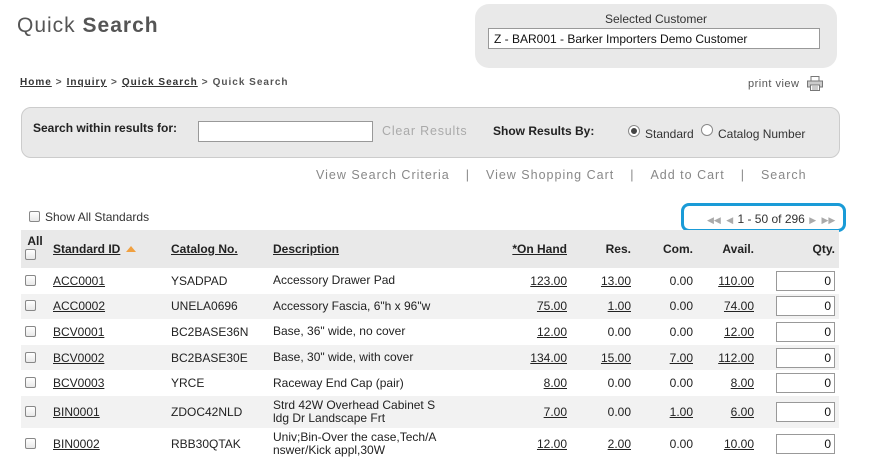 This screenshot has width=881, height=459. I want to click on breadcrumb-home-link: Home, so click(36, 82).